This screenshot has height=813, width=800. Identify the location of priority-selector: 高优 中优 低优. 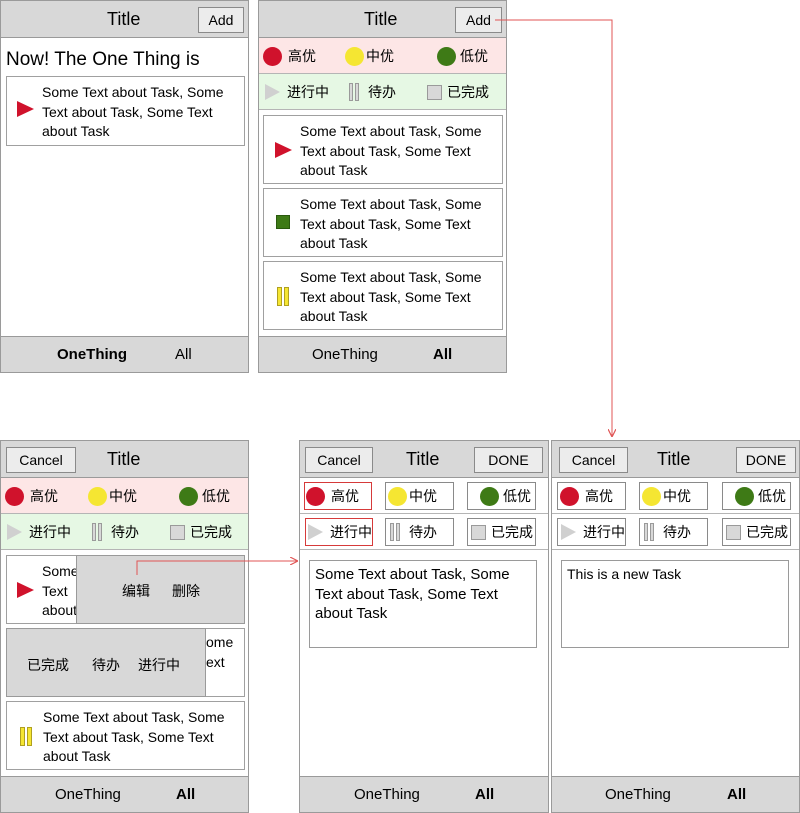
(424, 496).